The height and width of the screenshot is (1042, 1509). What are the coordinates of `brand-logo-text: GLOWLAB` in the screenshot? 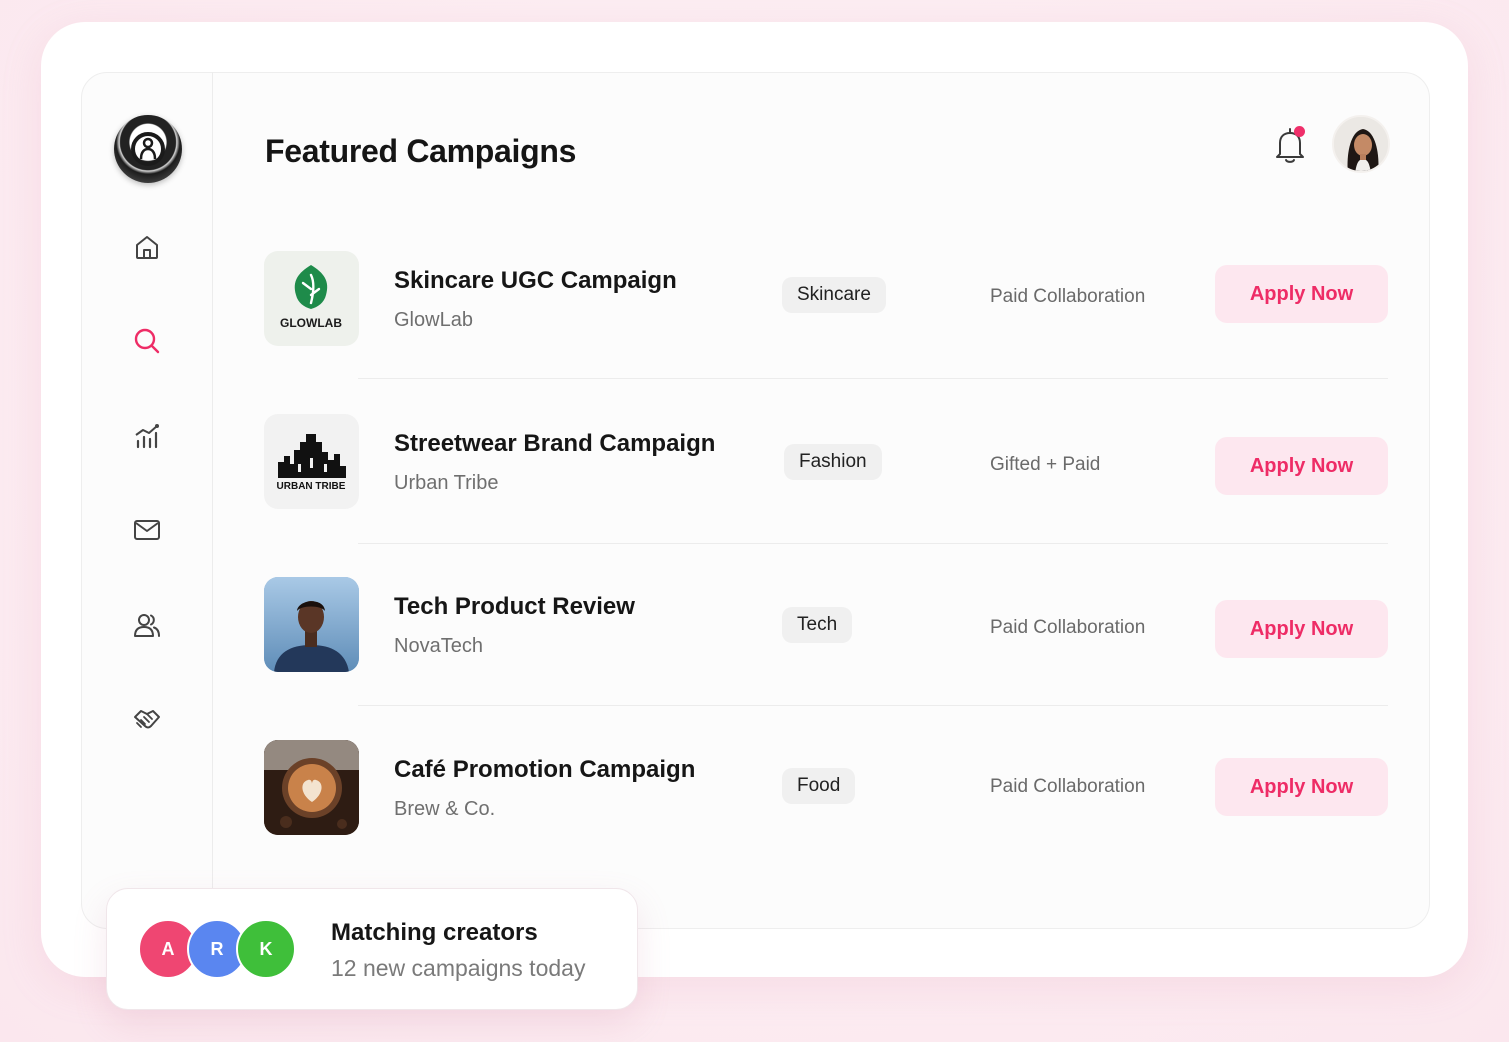 It's located at (311, 323).